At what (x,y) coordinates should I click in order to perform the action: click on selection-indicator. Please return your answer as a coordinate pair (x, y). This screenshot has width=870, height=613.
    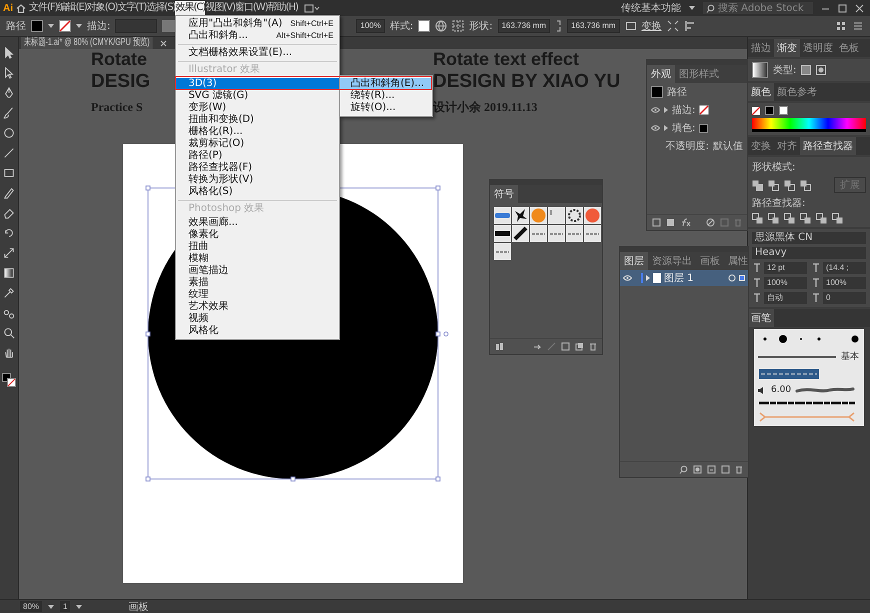
    Looking at the image, I should click on (742, 278).